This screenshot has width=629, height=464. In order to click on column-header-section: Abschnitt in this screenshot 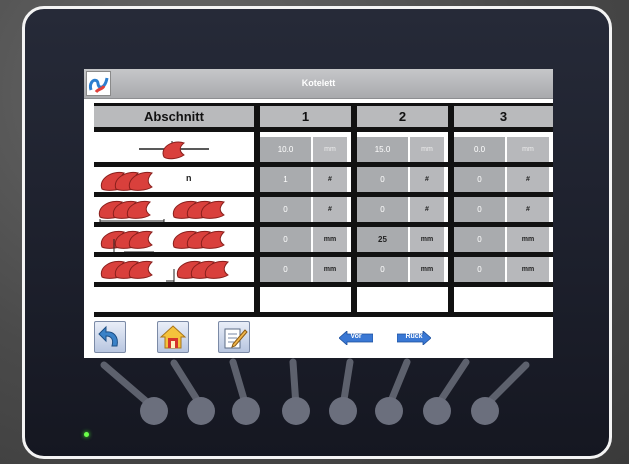, I will do `click(174, 117)`.